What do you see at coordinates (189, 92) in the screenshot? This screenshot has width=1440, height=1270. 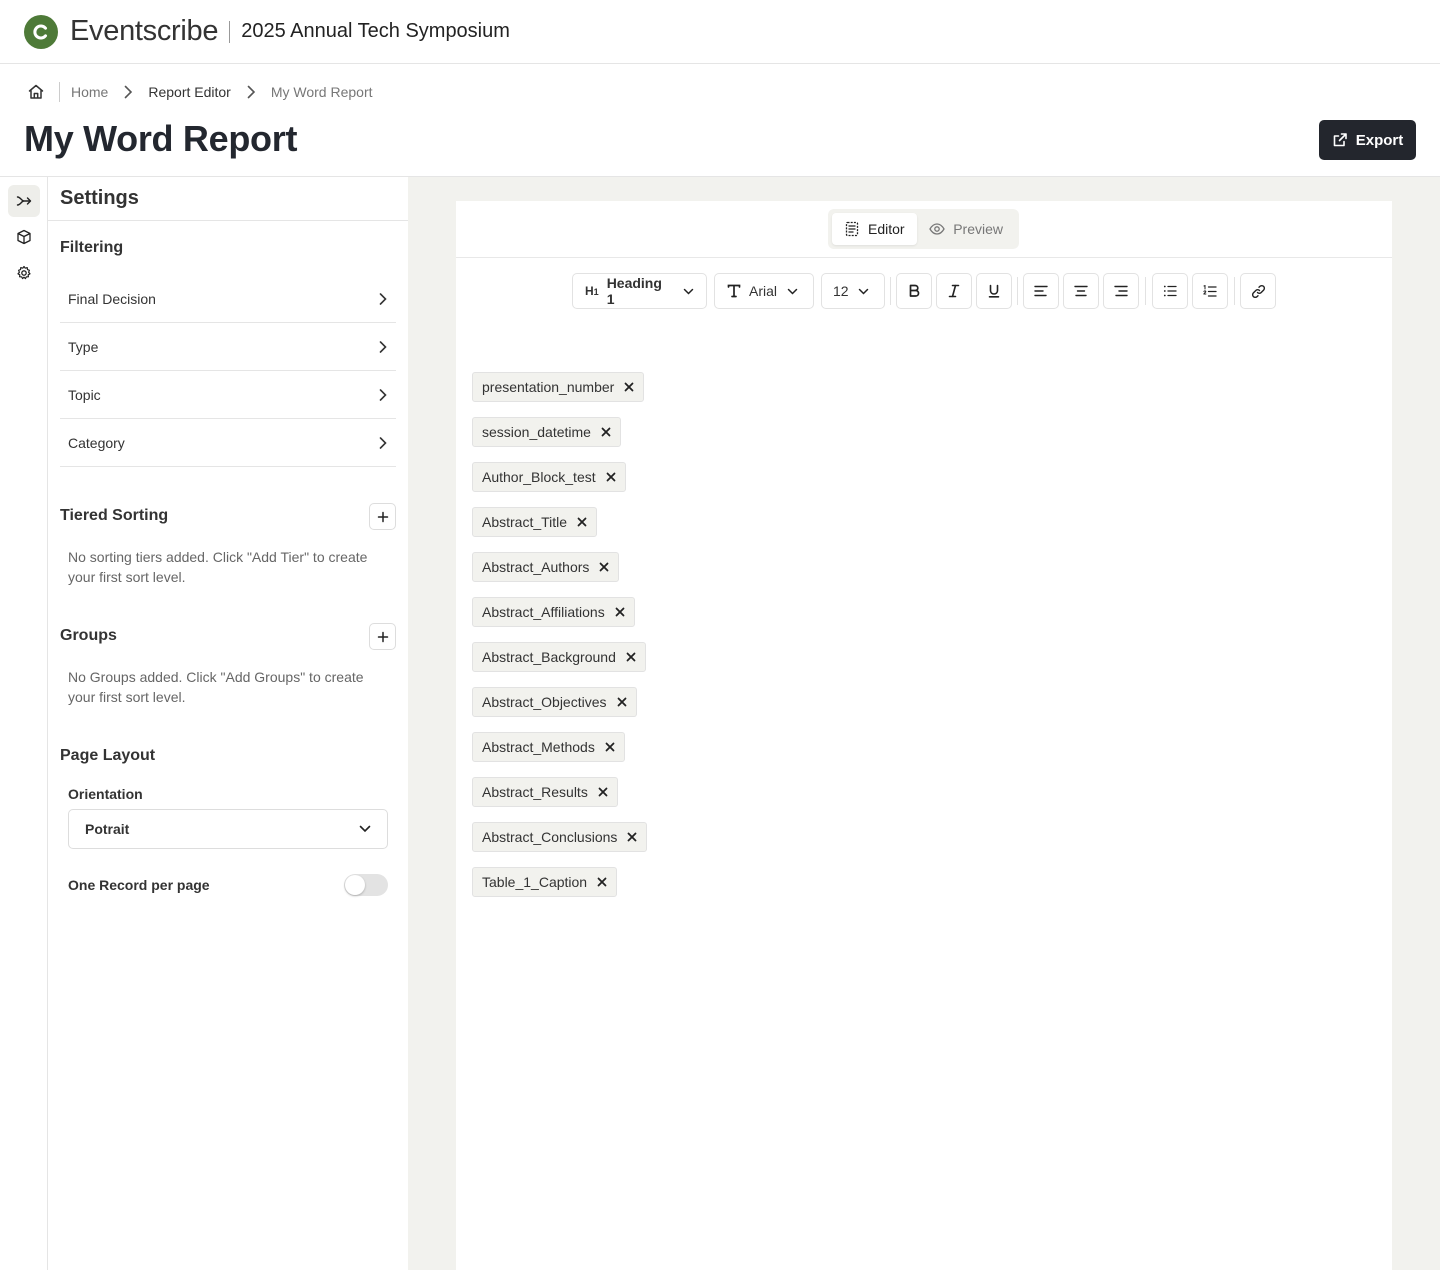 I see `breadcrumb-report-editor: Report Editor` at bounding box center [189, 92].